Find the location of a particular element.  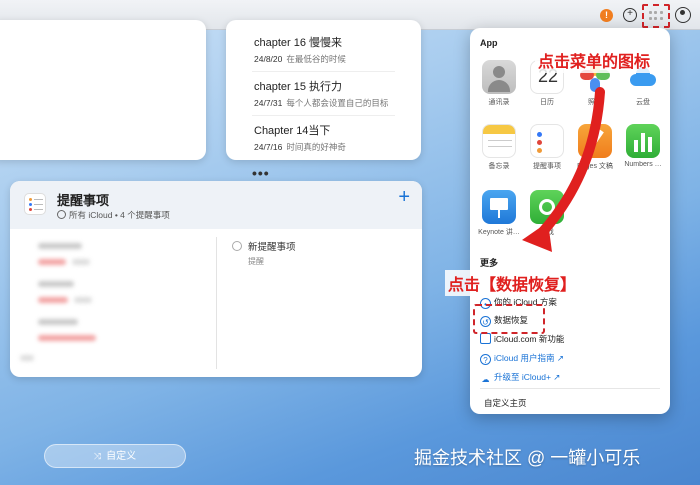

app-contacts: 通讯录 is located at coordinates (499, 83).